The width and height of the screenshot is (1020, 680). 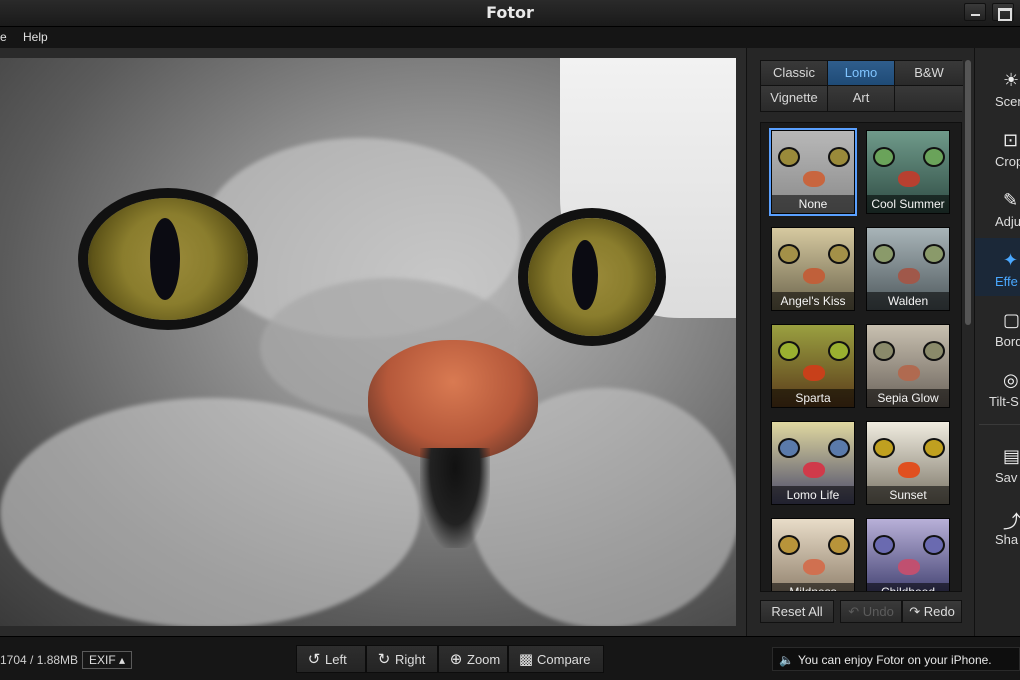 What do you see at coordinates (564, 659) in the screenshot?
I see `compare-label: Compare` at bounding box center [564, 659].